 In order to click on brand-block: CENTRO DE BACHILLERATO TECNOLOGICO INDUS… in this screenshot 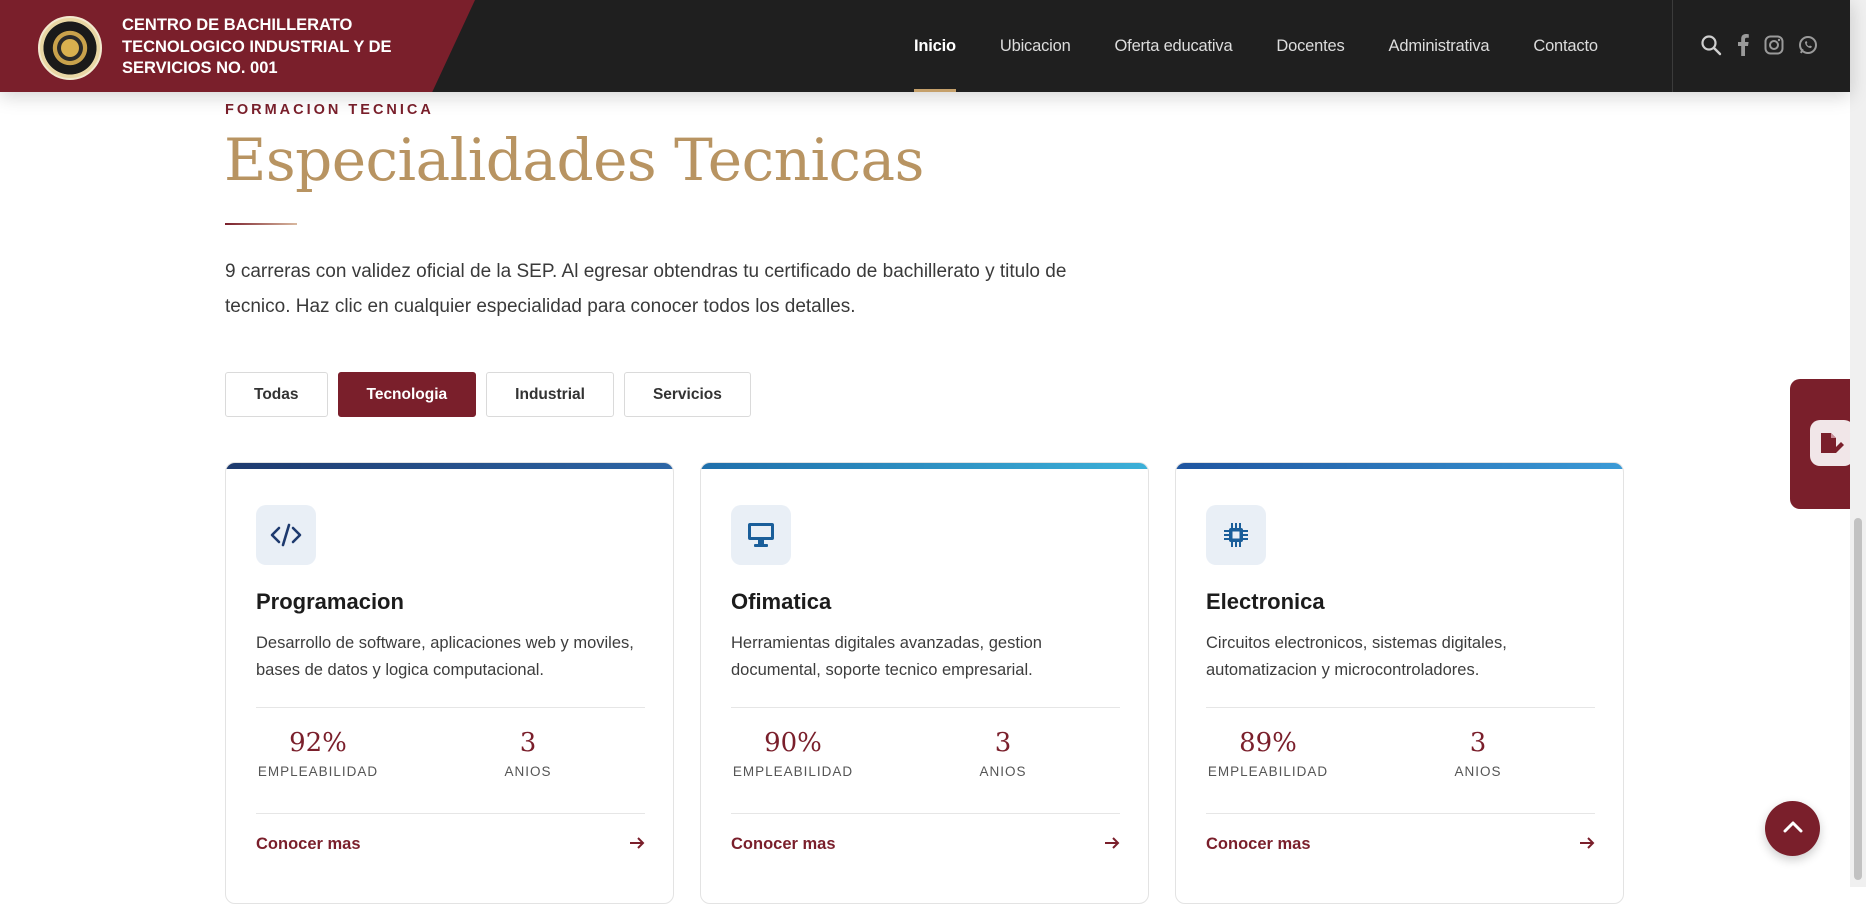, I will do `click(237, 46)`.